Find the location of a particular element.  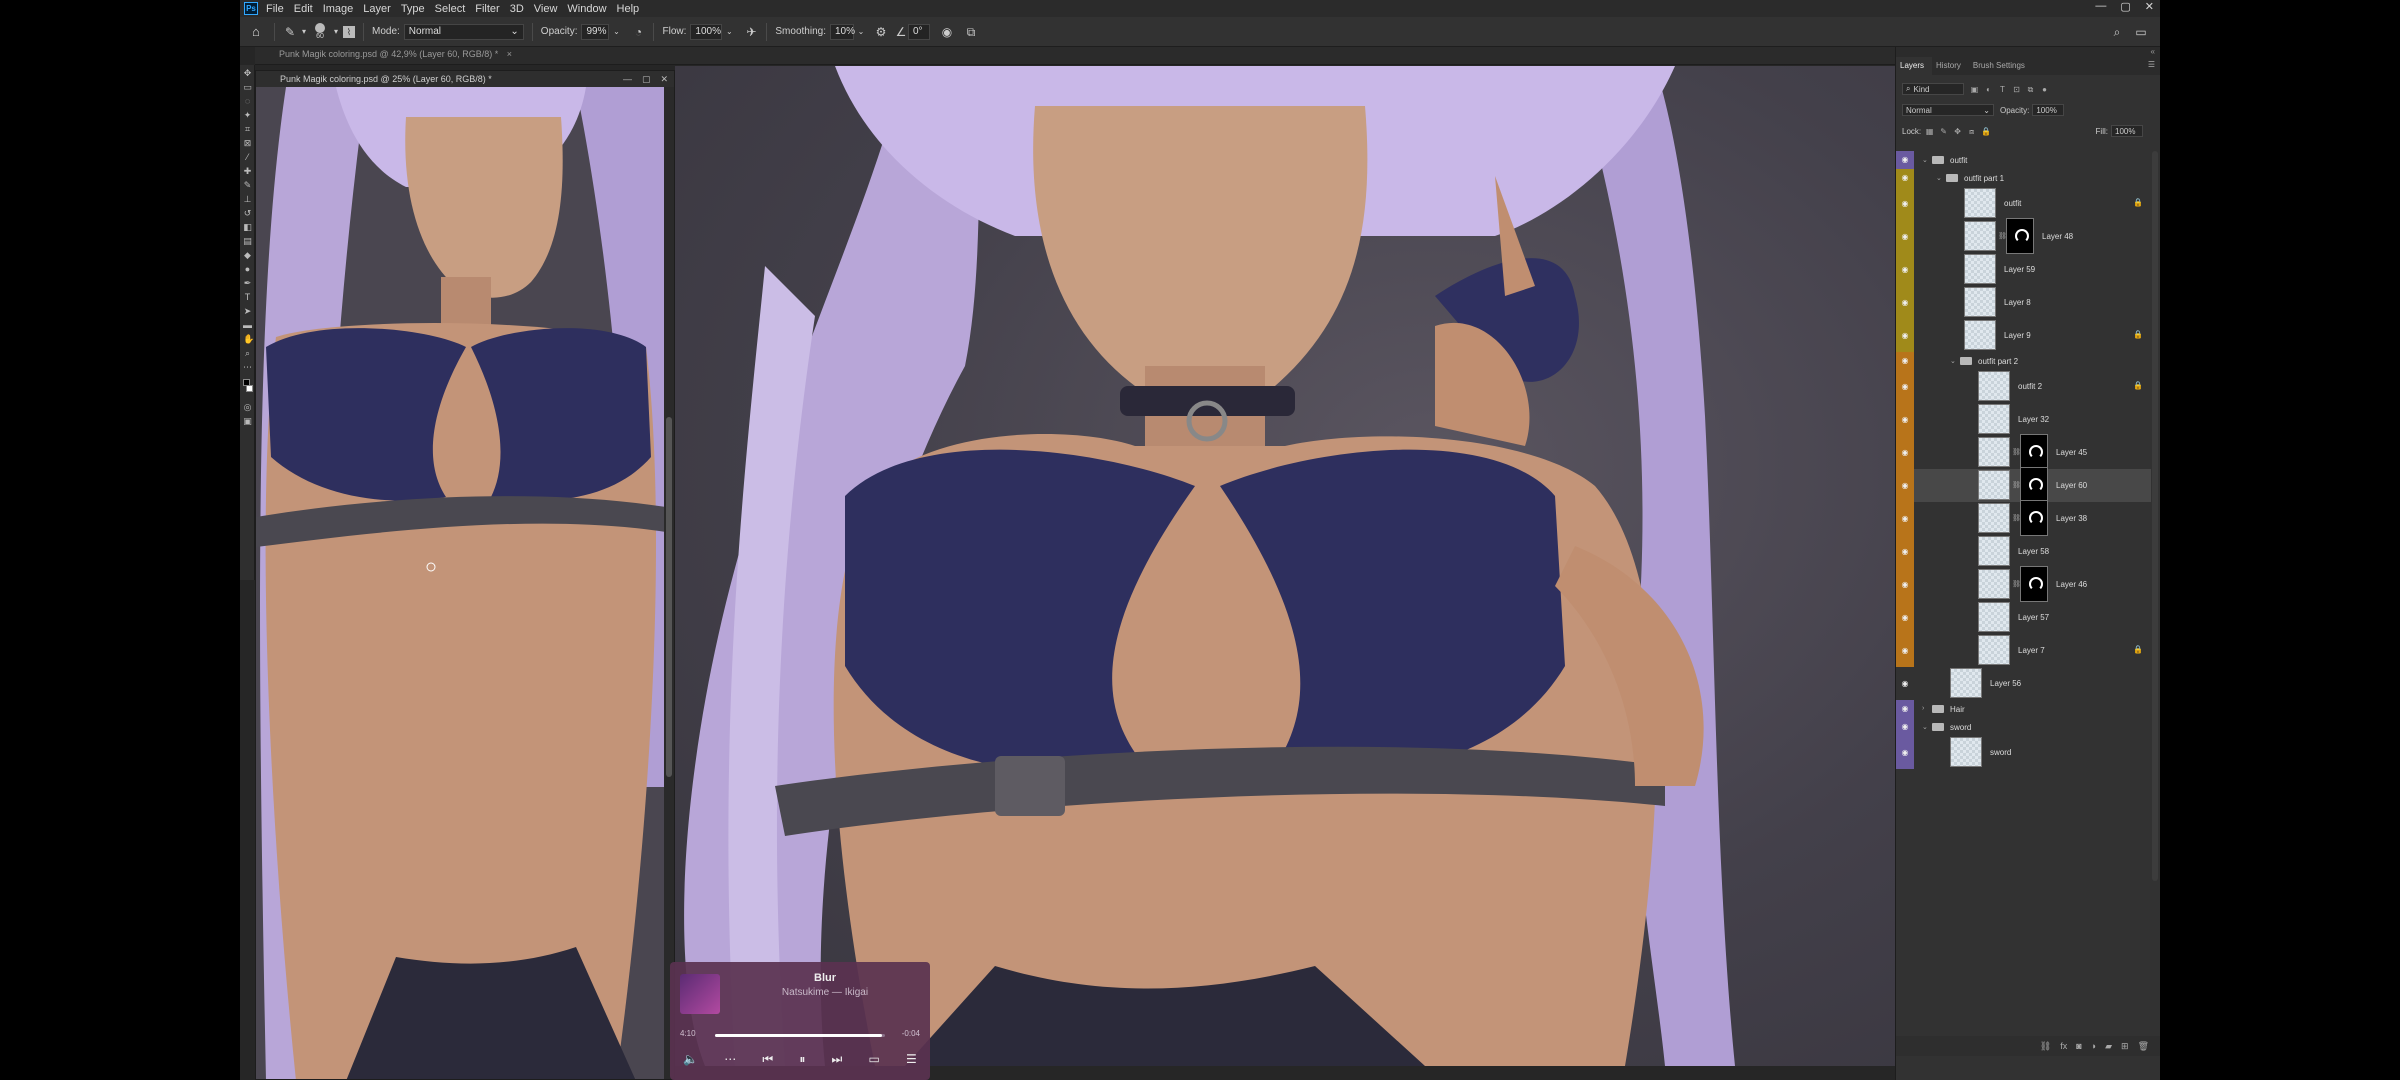

filter-smart-object-icon: ⧉ is located at coordinates (2030, 89).